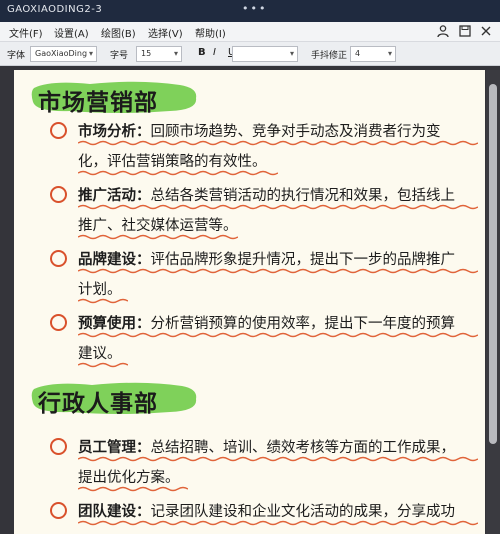 The width and height of the screenshot is (500, 534). What do you see at coordinates (268, 212) in the screenshot?
I see `list-item: 推广活动：总结各类营销活动的执行情况和效果，包括线上 推广、社交媒体运营等。` at bounding box center [268, 212].